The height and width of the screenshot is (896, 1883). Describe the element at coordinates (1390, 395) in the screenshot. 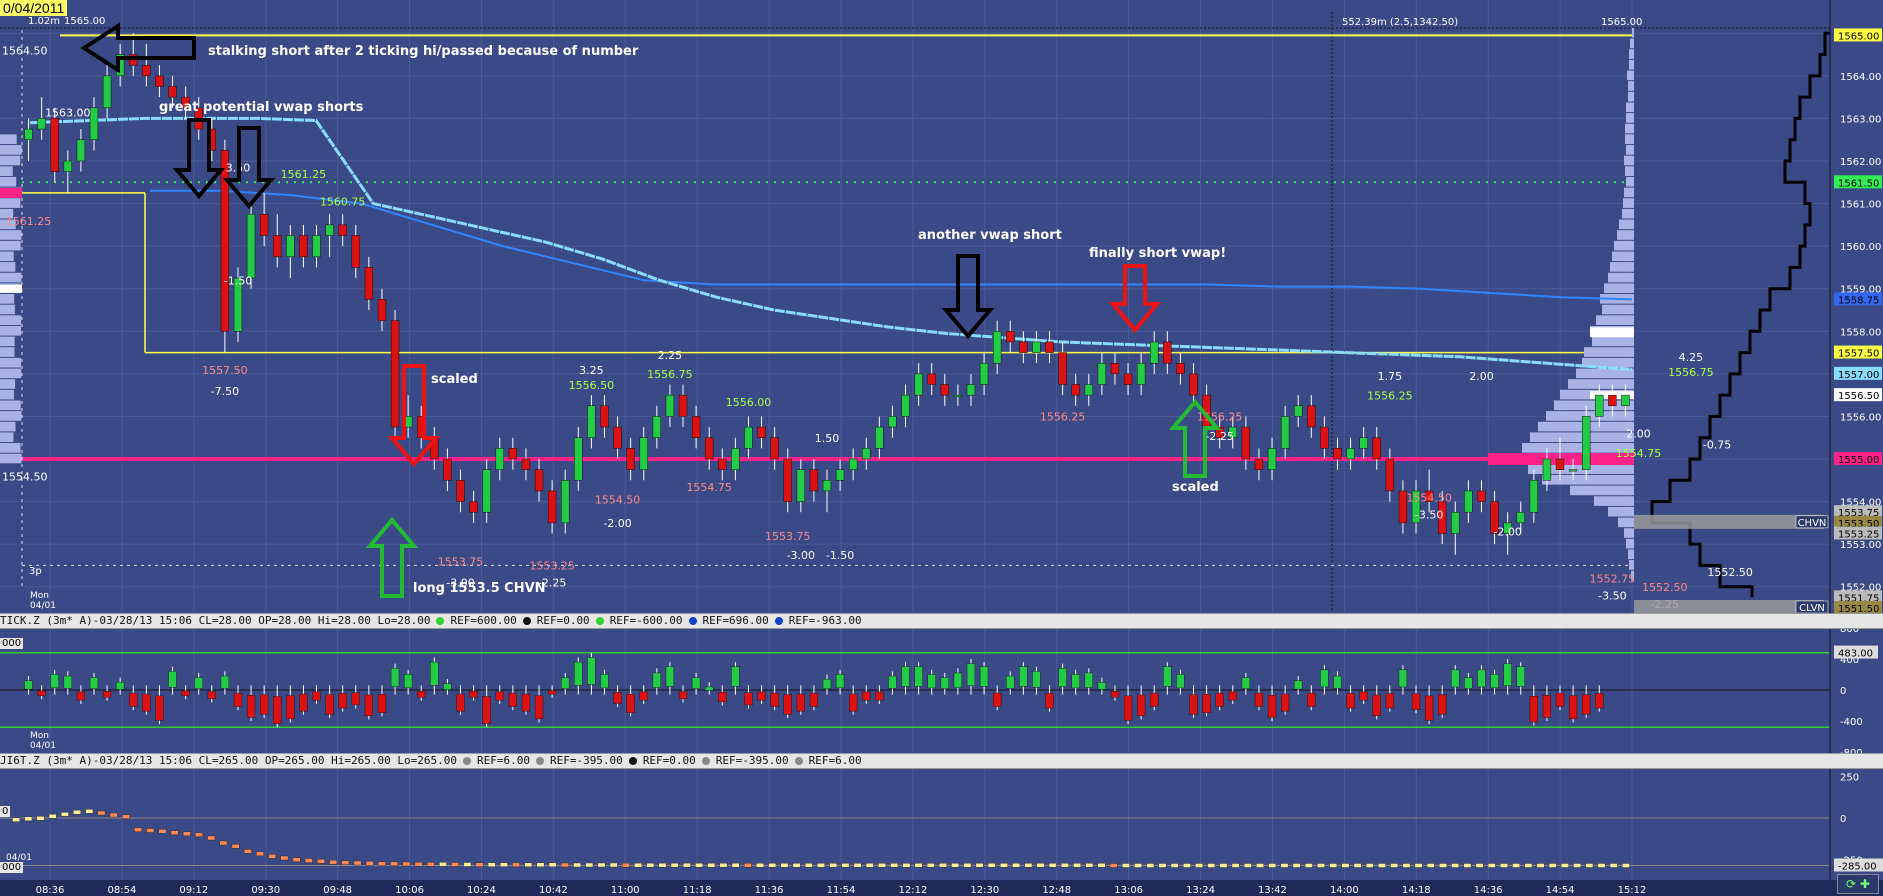

I see `price-annotation: 1556.25` at that location.